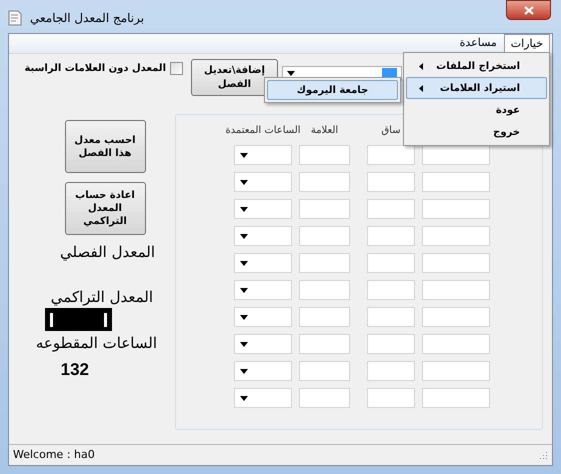 The height and width of the screenshot is (474, 561). Describe the element at coordinates (527, 43) in the screenshot. I see `menu-tab: خيارات` at that location.